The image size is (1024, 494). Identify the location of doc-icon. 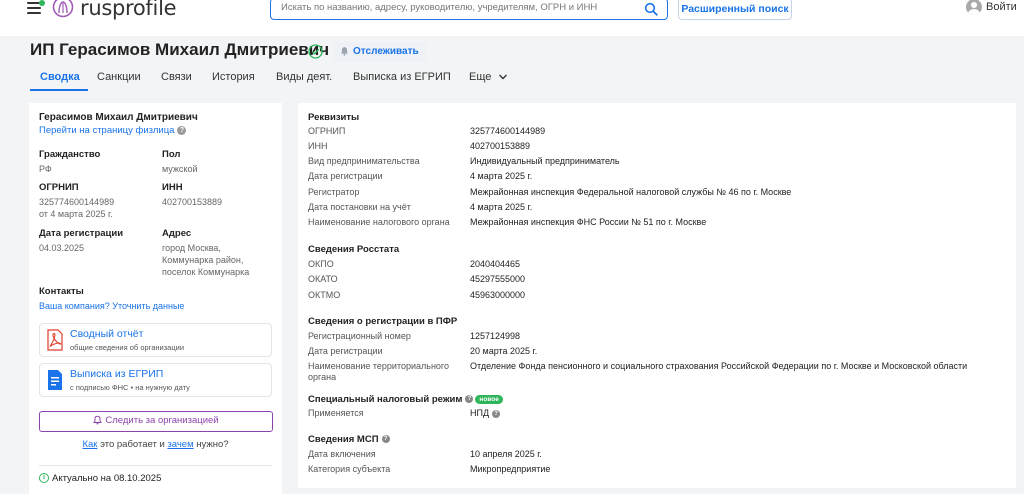
(55, 380).